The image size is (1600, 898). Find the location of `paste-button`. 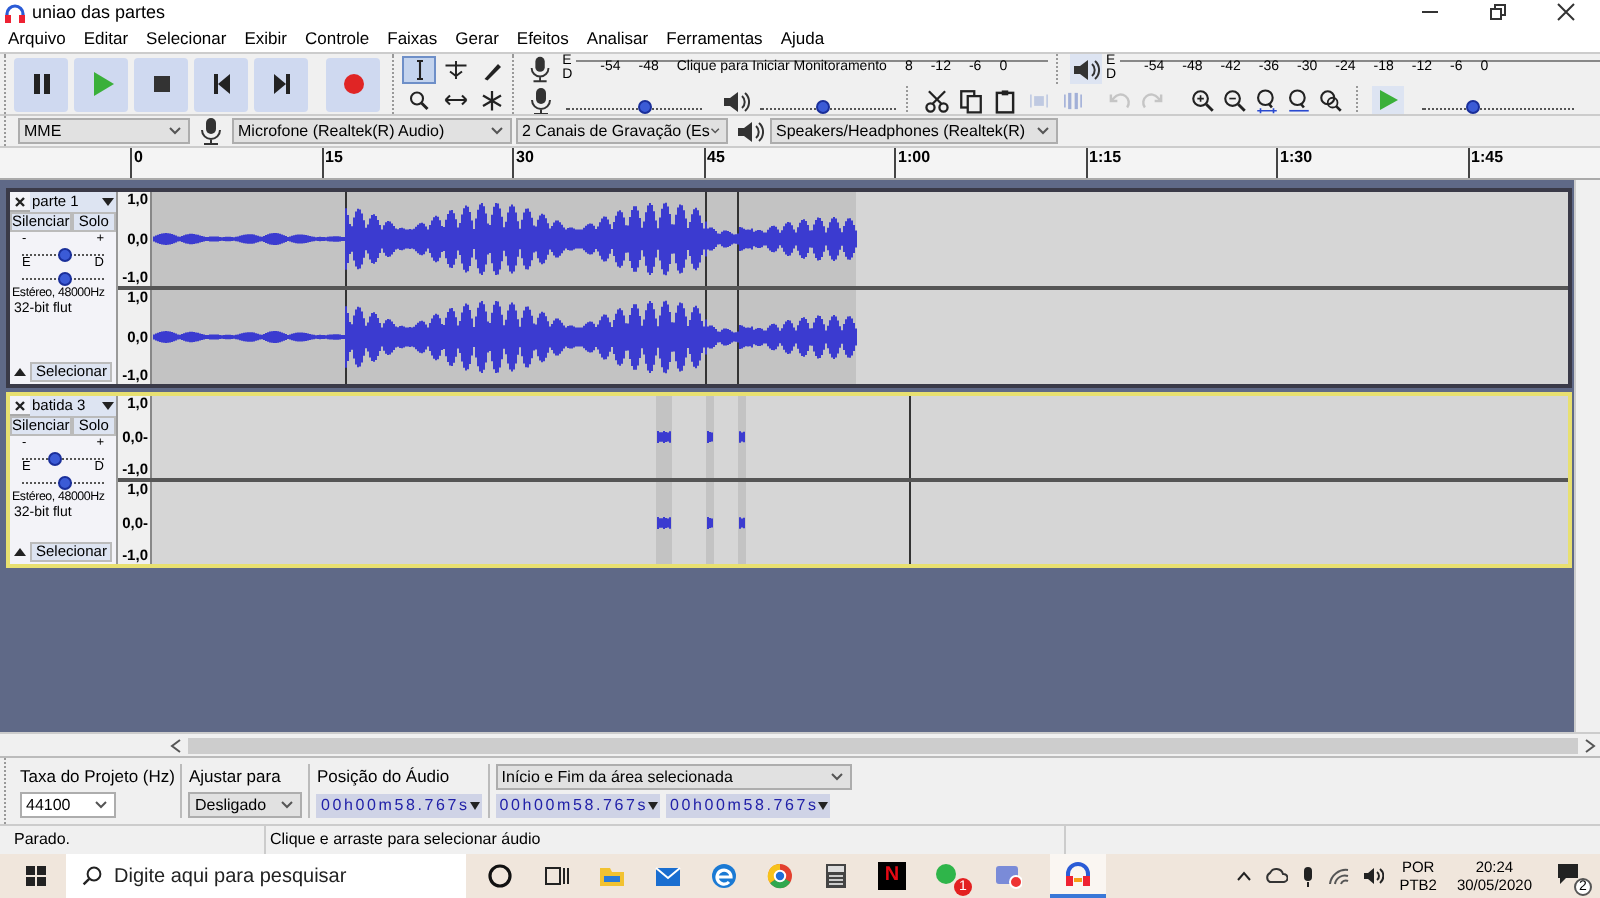

paste-button is located at coordinates (1004, 99).